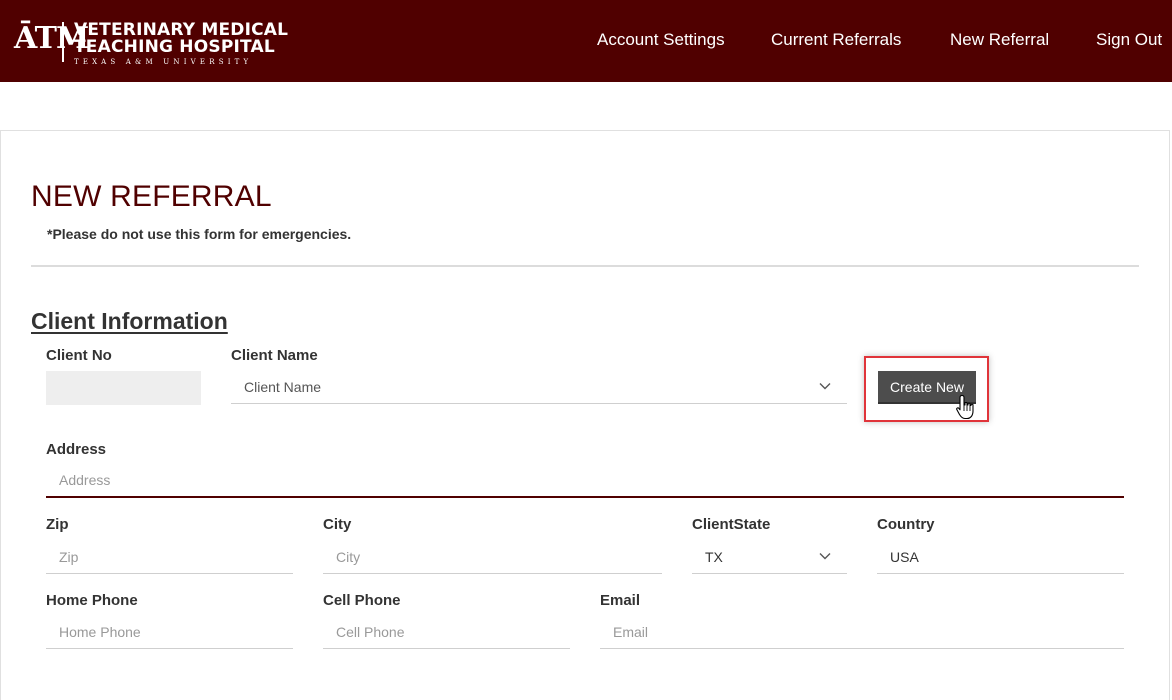  Describe the element at coordinates (492, 557) in the screenshot. I see `city-input: City` at that location.